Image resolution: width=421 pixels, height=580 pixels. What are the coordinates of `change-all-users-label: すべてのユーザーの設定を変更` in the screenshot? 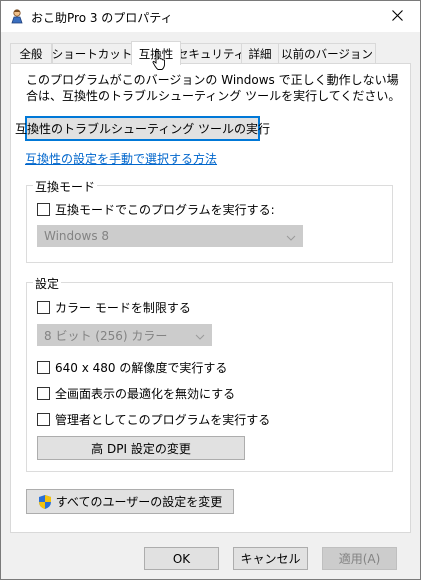 It's located at (139, 502).